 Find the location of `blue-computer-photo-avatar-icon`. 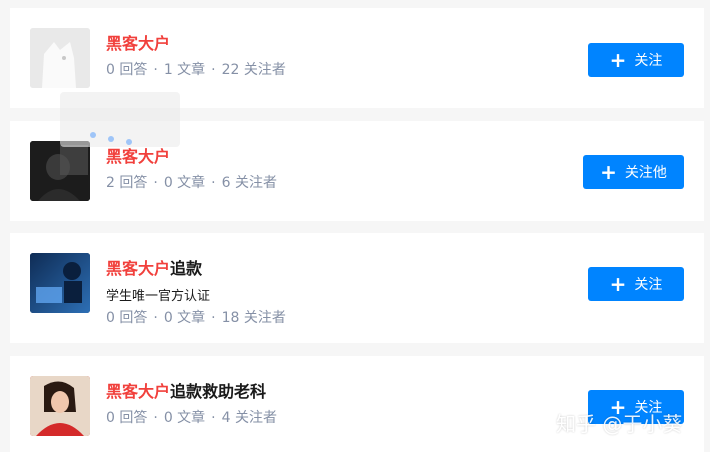

blue-computer-photo-avatar-icon is located at coordinates (60, 283).